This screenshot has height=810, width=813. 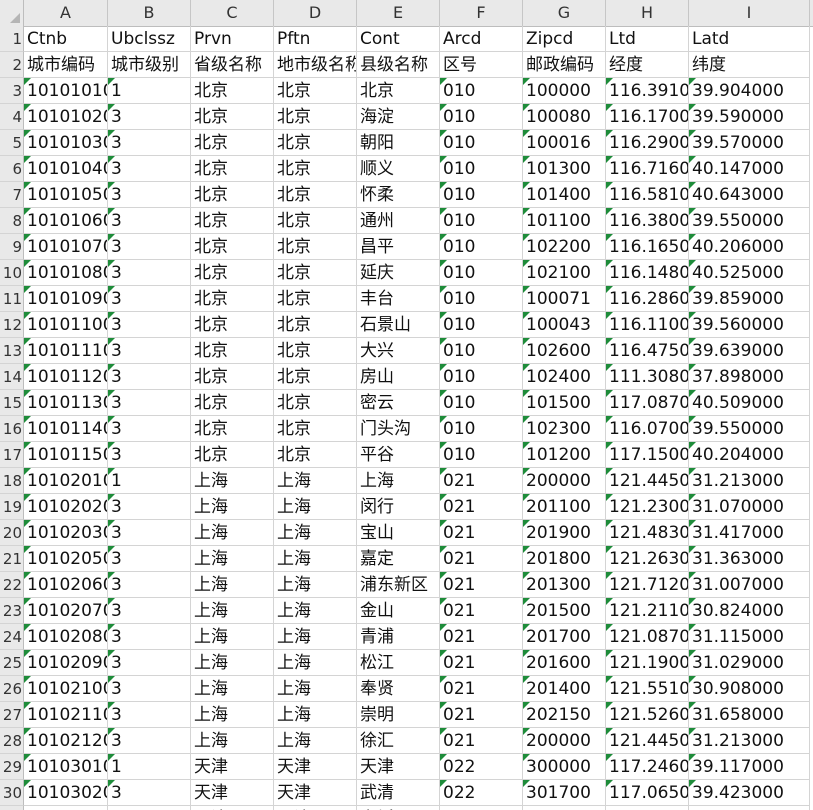 I want to click on row-header: 2, so click(x=12, y=65).